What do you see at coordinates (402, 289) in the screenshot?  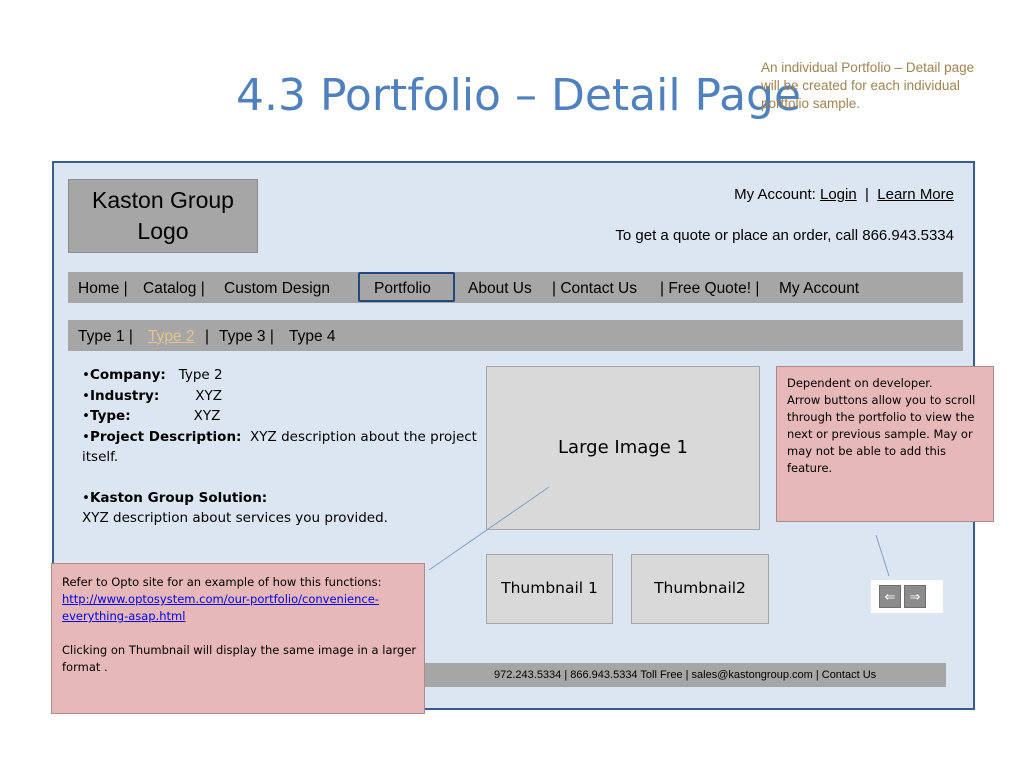 I see `nav-item-portfolio: Portfolio` at bounding box center [402, 289].